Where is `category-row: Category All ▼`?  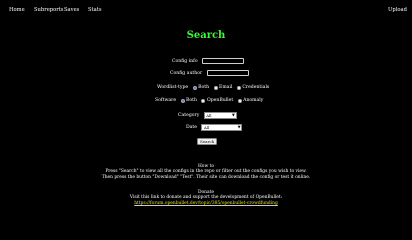 category-row: Category All ▼ is located at coordinates (207, 115).